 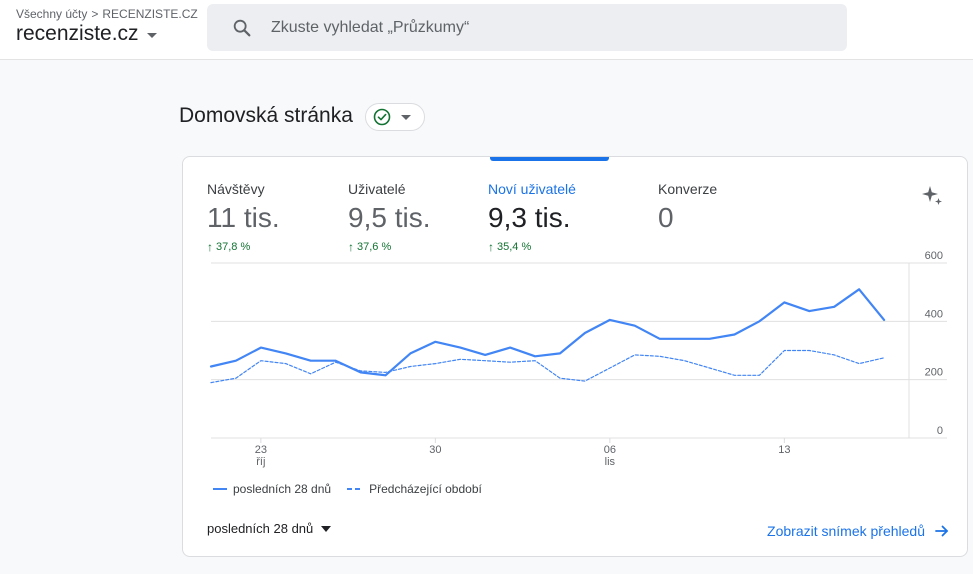 What do you see at coordinates (406, 117) in the screenshot?
I see `chevron-down-icon` at bounding box center [406, 117].